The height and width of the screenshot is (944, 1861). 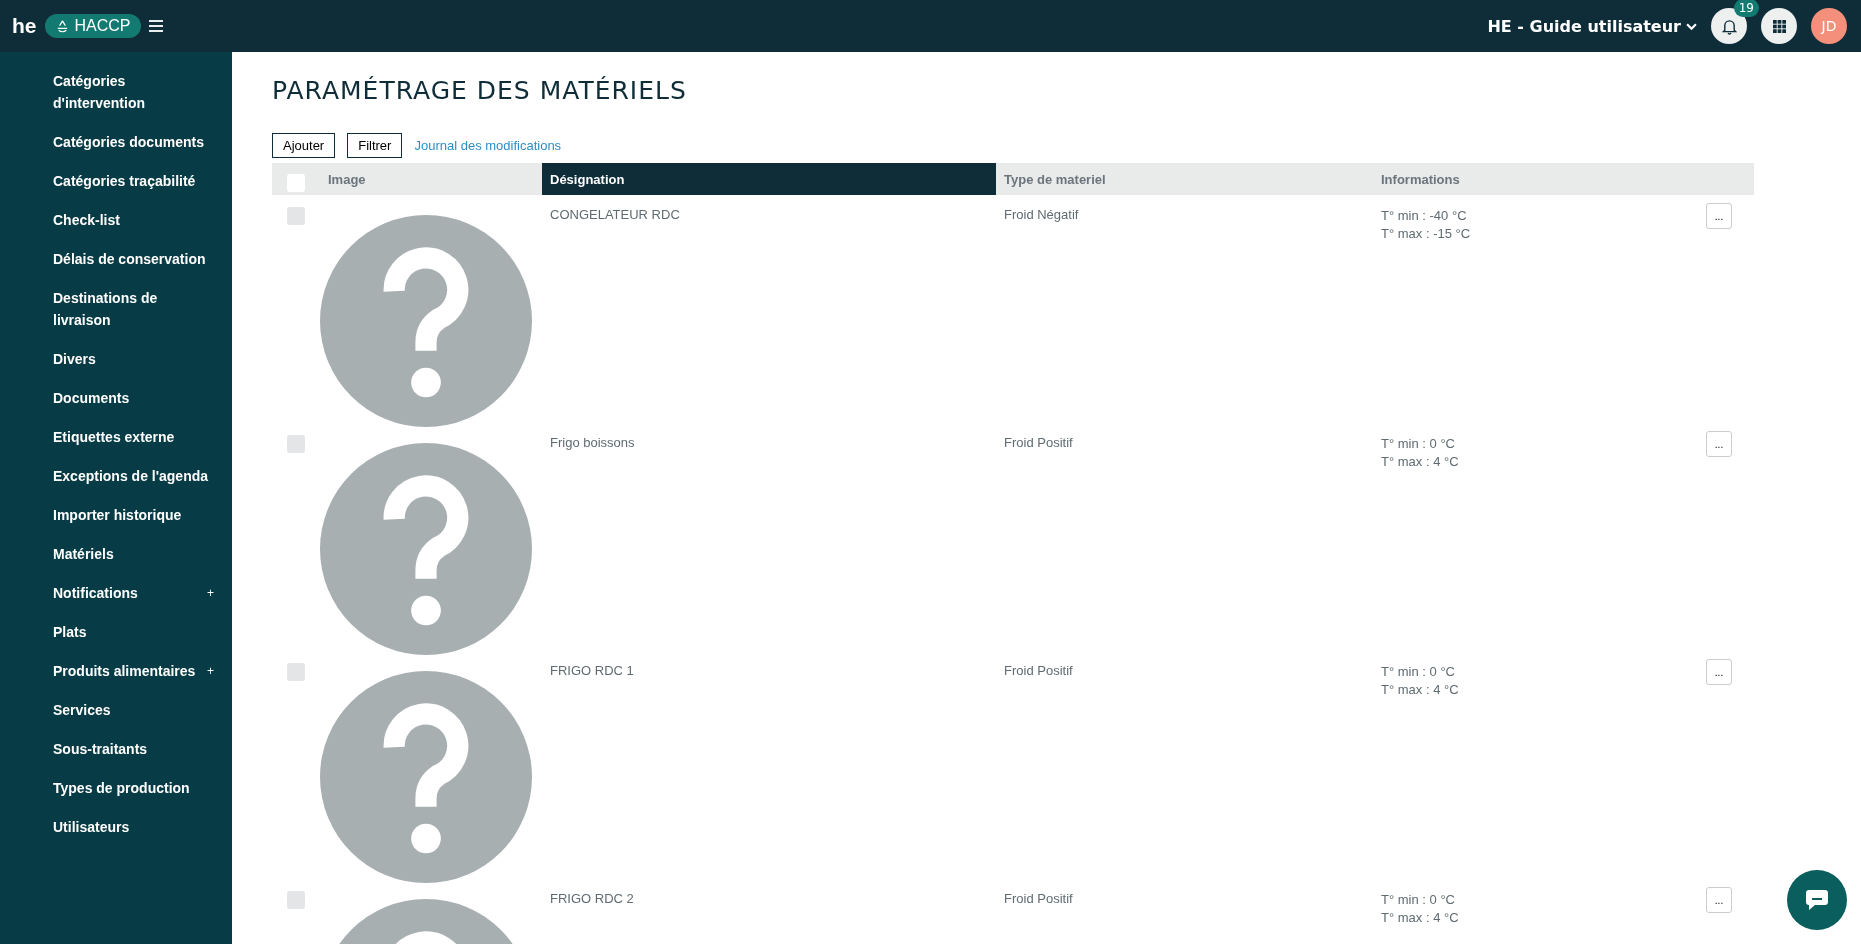 What do you see at coordinates (1041, 215) in the screenshot?
I see `table-cell-text: Froid Négatif` at bounding box center [1041, 215].